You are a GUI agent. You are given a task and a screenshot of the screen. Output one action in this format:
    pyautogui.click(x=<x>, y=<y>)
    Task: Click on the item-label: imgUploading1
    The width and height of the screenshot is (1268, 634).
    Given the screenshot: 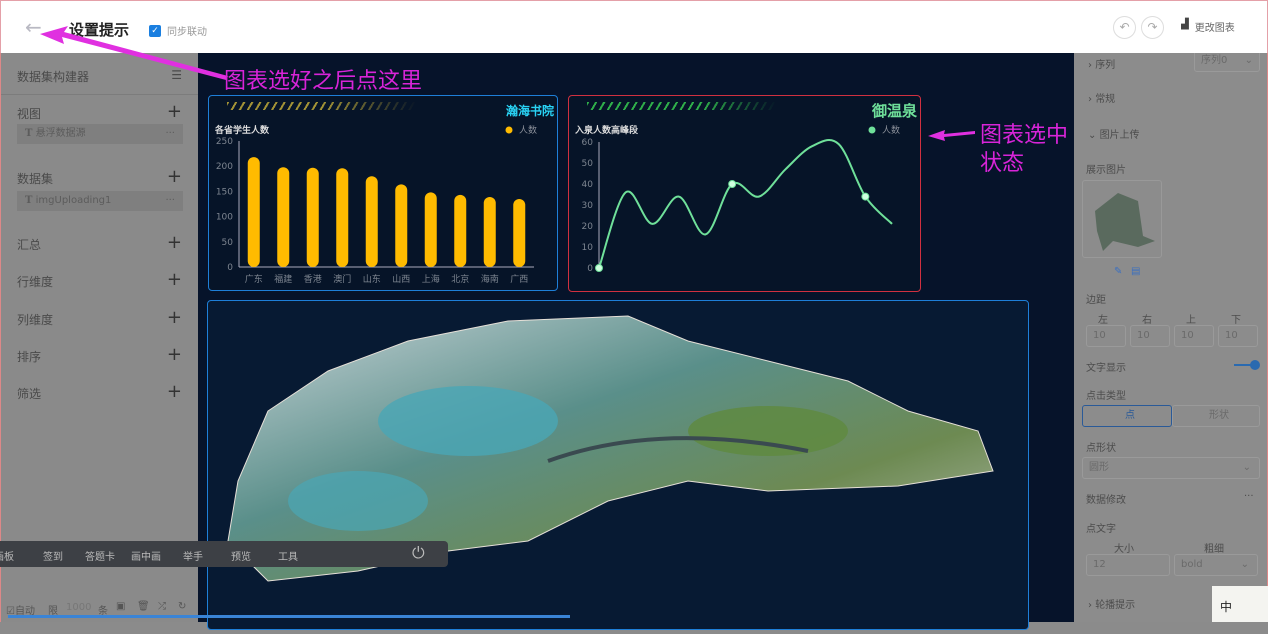 What is the action you would take?
    pyautogui.click(x=73, y=200)
    